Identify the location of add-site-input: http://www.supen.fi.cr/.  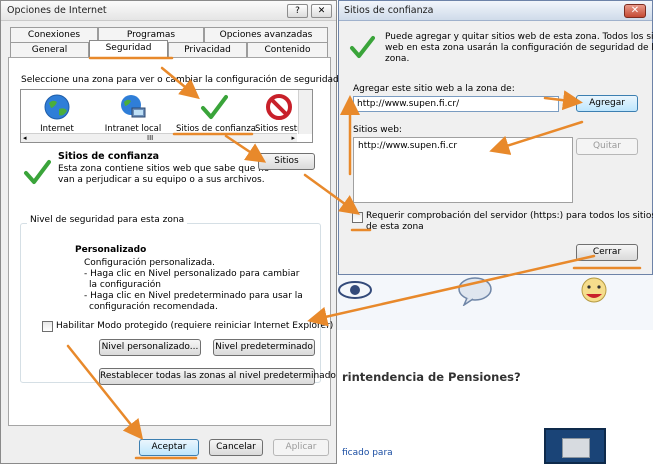
(456, 104).